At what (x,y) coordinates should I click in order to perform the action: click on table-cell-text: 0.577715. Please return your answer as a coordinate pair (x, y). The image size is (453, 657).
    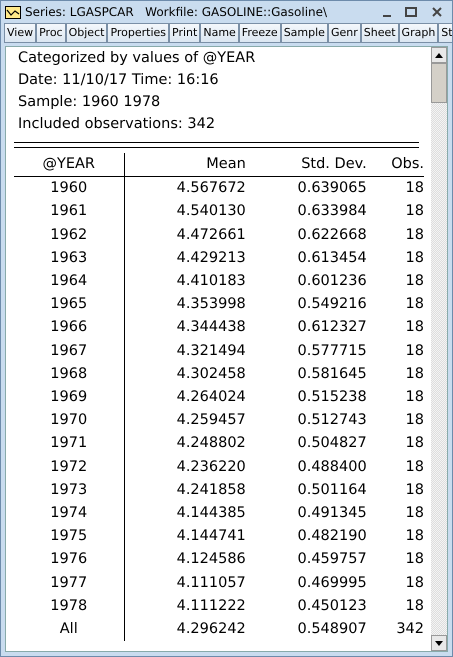
    Looking at the image, I should click on (331, 351).